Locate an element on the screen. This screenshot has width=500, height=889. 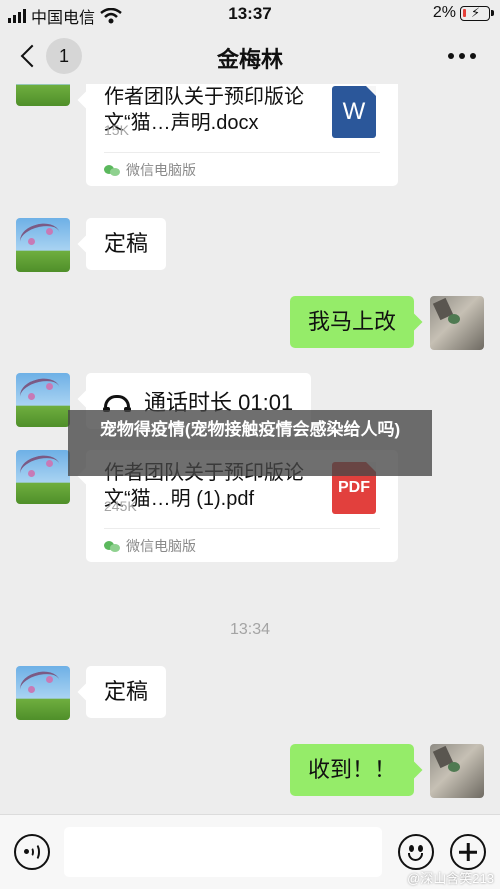
plus-icon is located at coordinates (468, 852).